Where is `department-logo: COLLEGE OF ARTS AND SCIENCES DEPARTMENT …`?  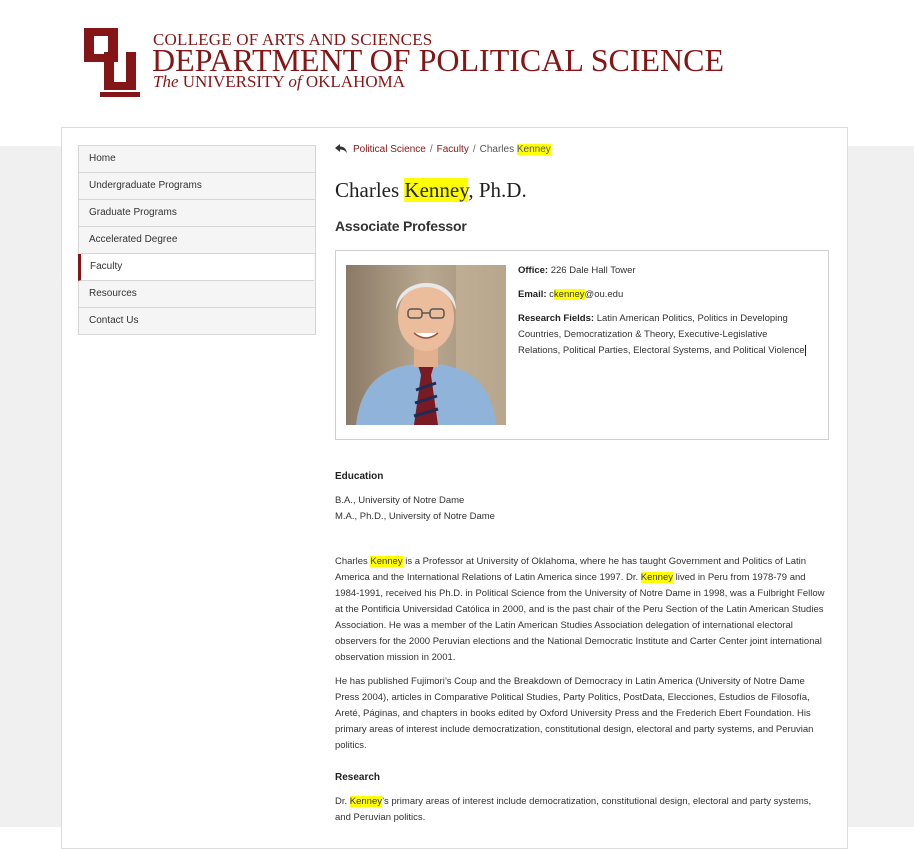
department-logo: COLLEGE OF ARTS AND SCIENCES DEPARTMENT … is located at coordinates (420, 62).